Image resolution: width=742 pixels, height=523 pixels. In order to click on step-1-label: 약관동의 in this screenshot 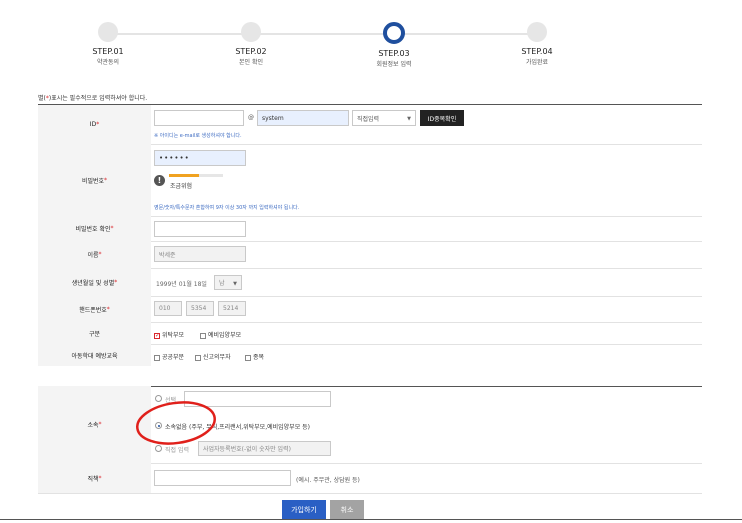, I will do `click(108, 62)`.